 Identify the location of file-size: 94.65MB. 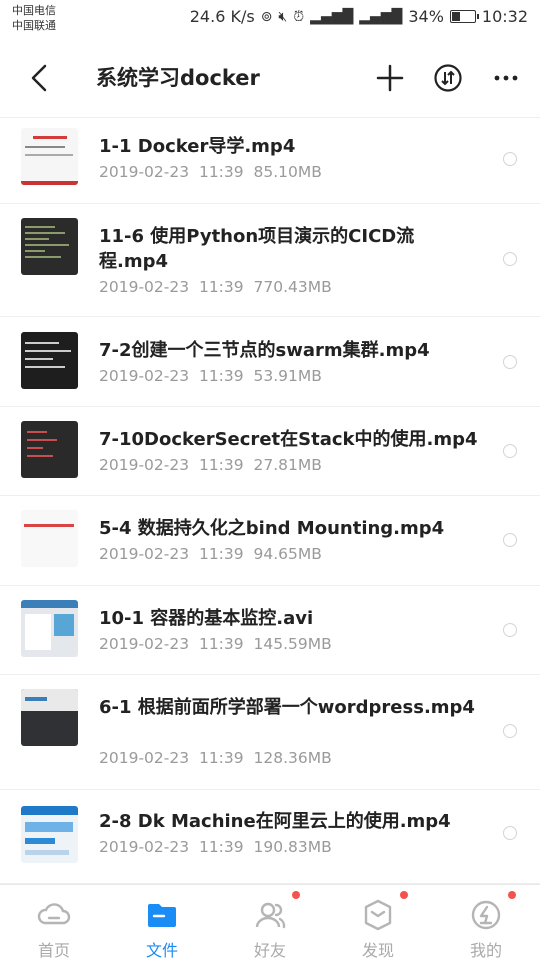
(287, 554).